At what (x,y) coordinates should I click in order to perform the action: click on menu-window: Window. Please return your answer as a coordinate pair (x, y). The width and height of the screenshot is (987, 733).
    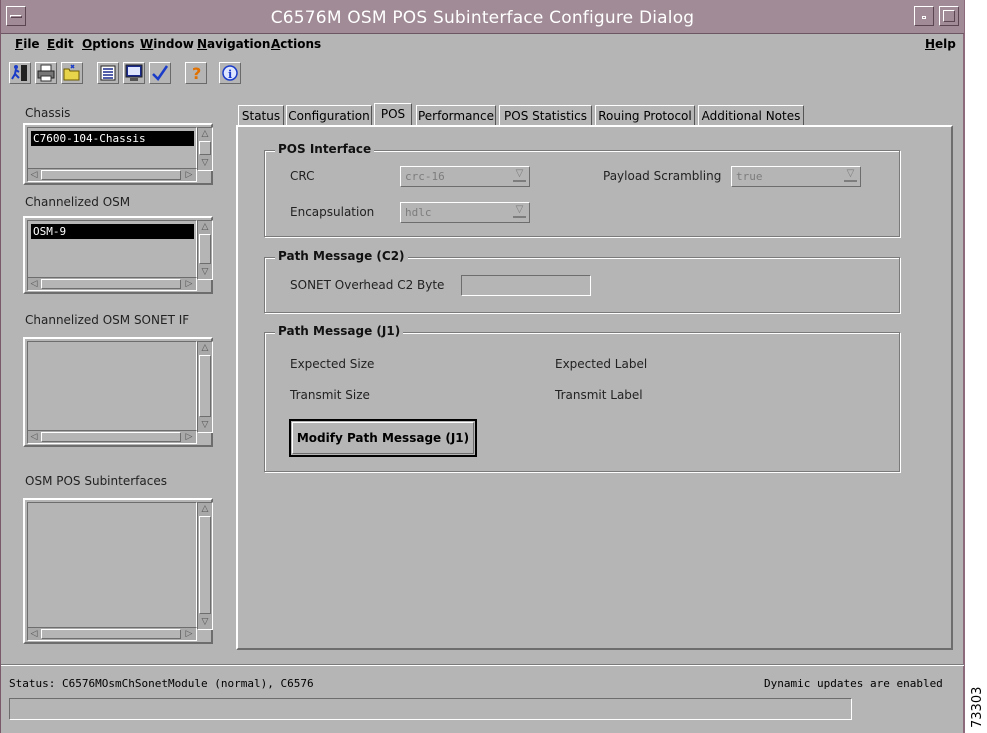
    Looking at the image, I should click on (167, 44).